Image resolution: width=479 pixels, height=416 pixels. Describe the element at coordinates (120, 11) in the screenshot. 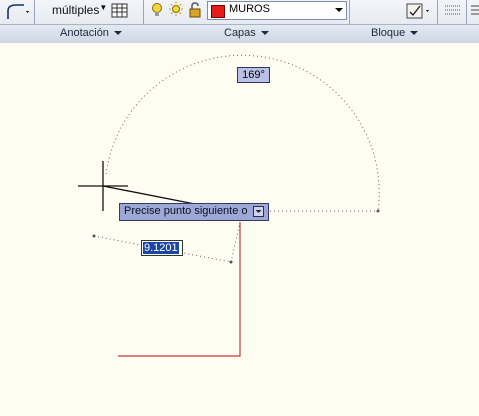

I see `table-icon` at that location.